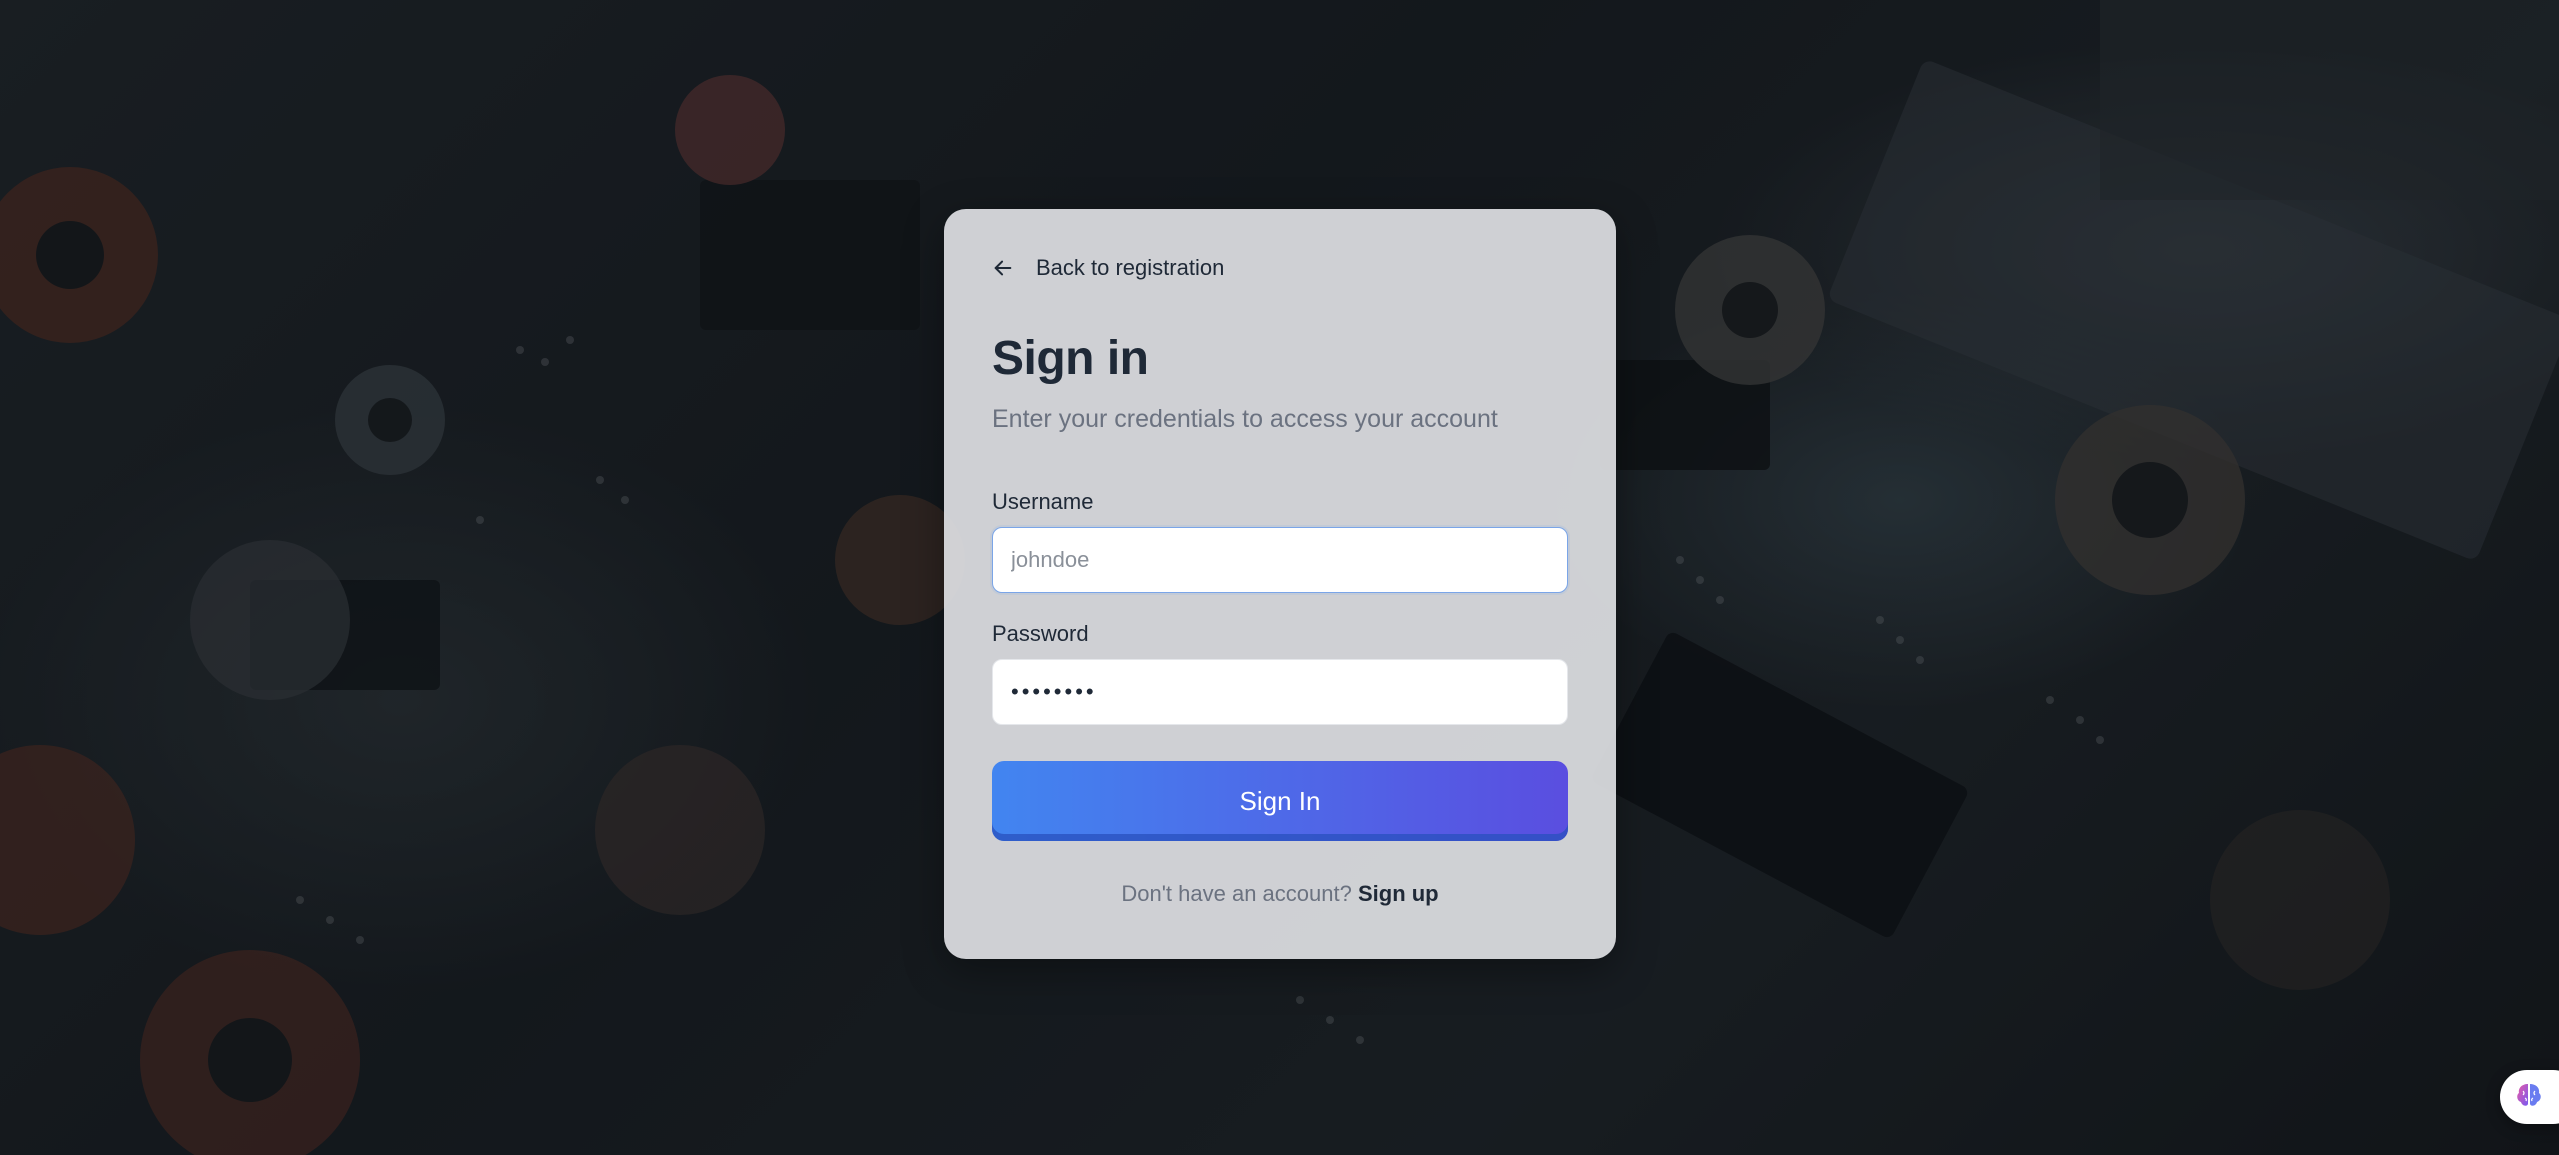 The image size is (2559, 1155). I want to click on brain-icon, so click(2529, 1097).